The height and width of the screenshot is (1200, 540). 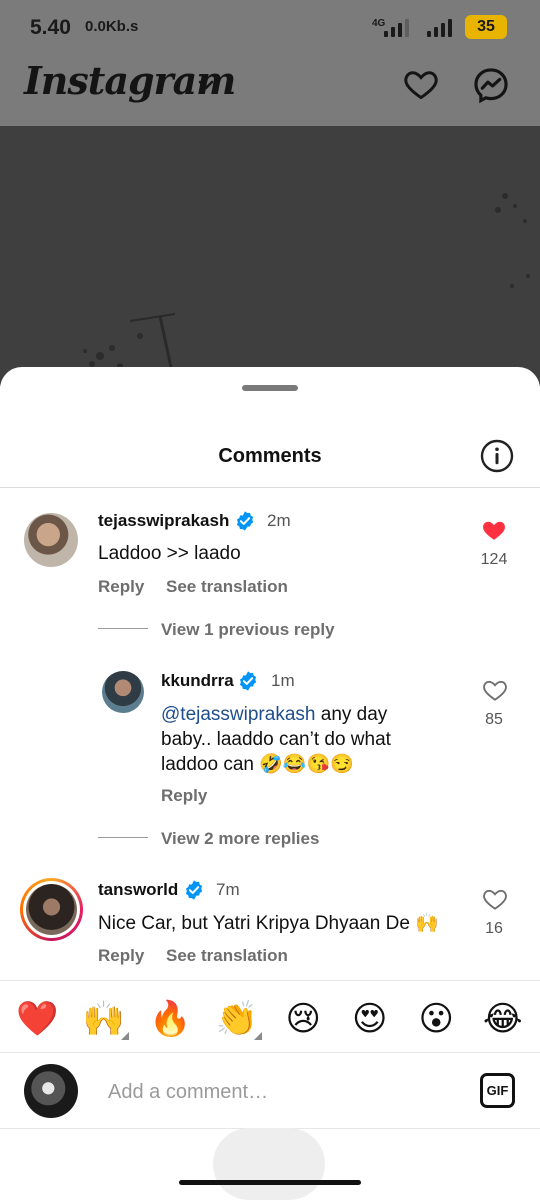 What do you see at coordinates (494, 531) in the screenshot?
I see `heart-filled-icon` at bounding box center [494, 531].